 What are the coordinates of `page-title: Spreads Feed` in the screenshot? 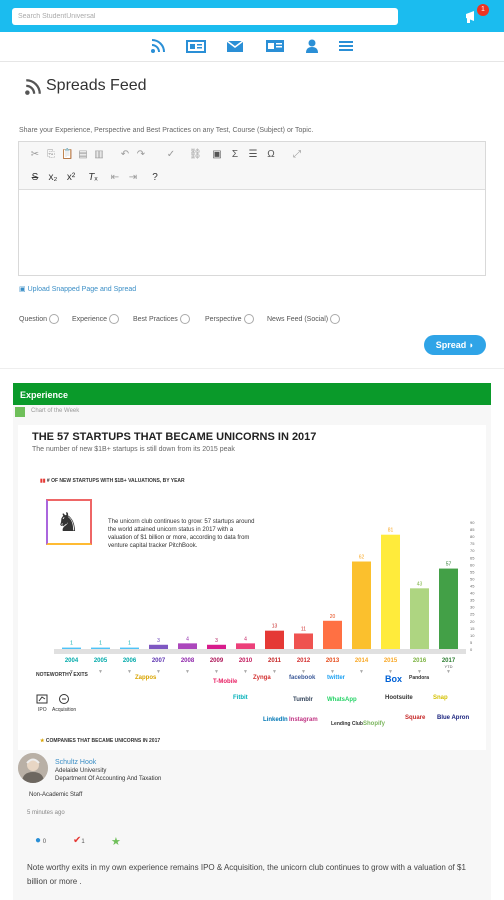 It's located at (96, 85).